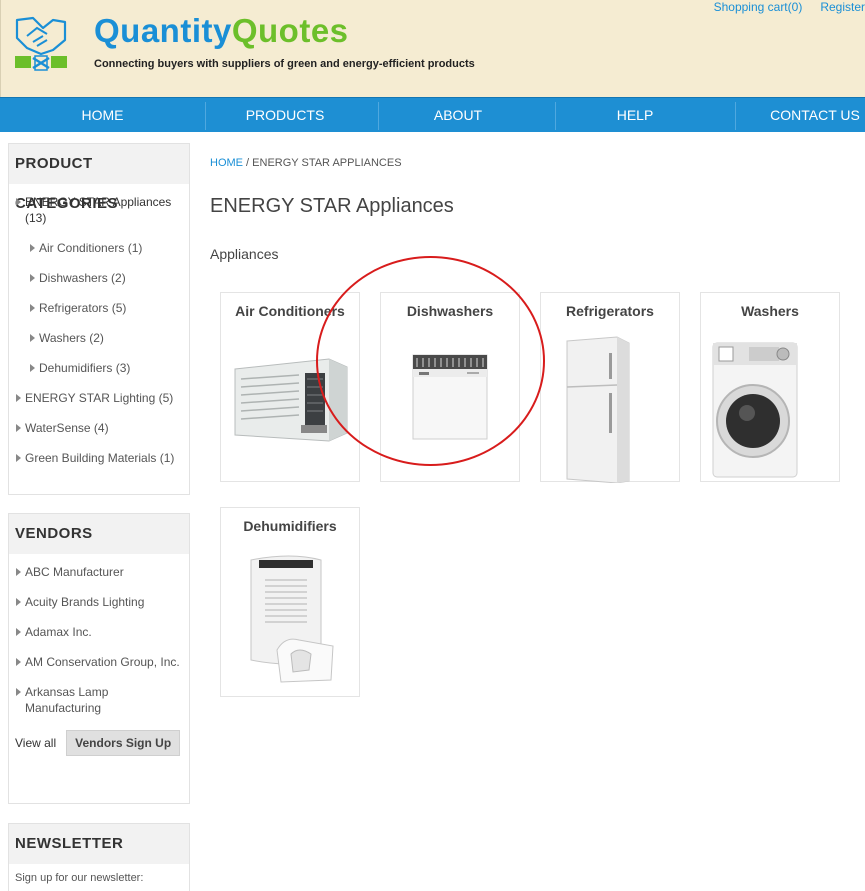  I want to click on main-nav: HOME PRODUCTS ABOUT HELP CONTACT US, so click(432, 114).